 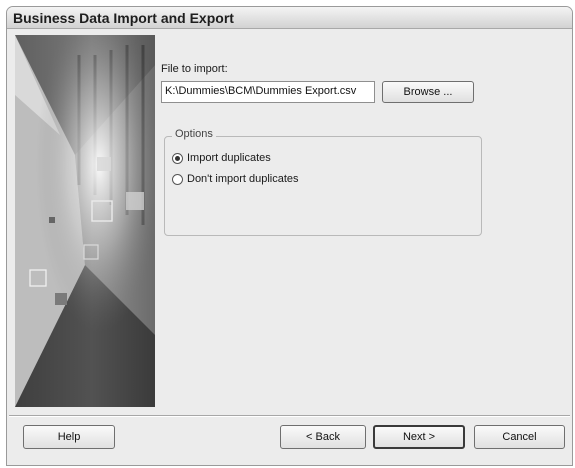 I want to click on radio-dont-import-duplicates: Don't import duplicates, so click(x=235, y=179).